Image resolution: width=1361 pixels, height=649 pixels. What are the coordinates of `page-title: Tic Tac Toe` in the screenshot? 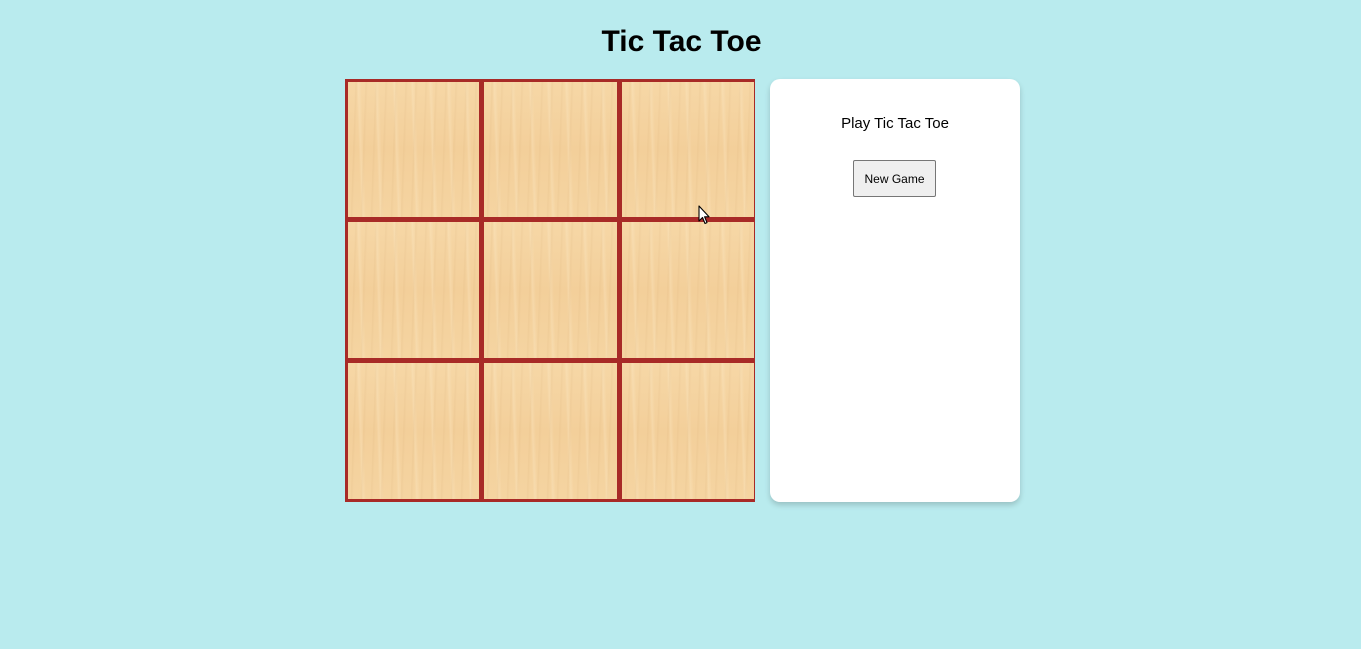 It's located at (681, 41).